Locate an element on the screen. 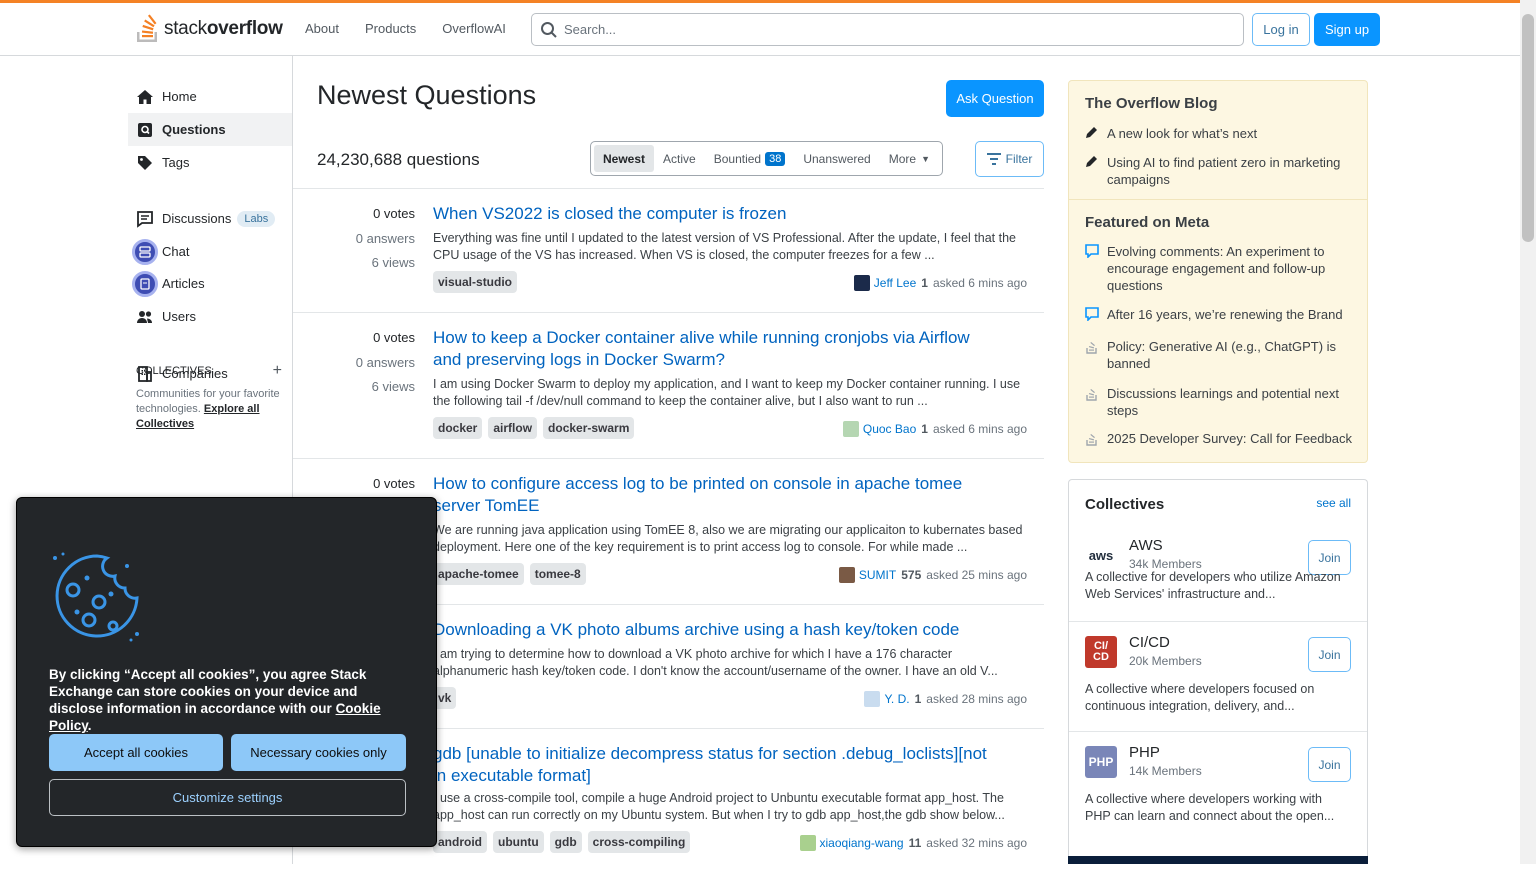 Image resolution: width=1536 pixels, height=869 pixels. tab-newest: Newest is located at coordinates (624, 158).